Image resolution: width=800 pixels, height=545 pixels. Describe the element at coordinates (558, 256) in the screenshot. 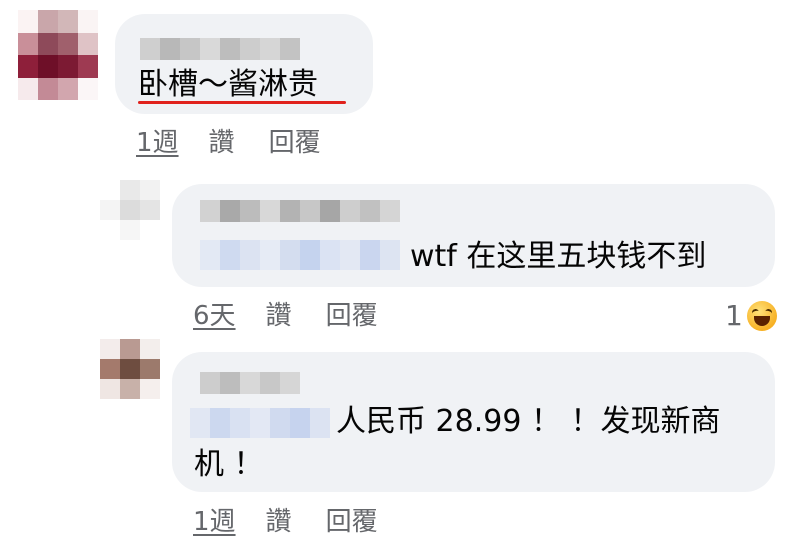

I see `comment-text: wtf 在这里五块钱不到` at that location.